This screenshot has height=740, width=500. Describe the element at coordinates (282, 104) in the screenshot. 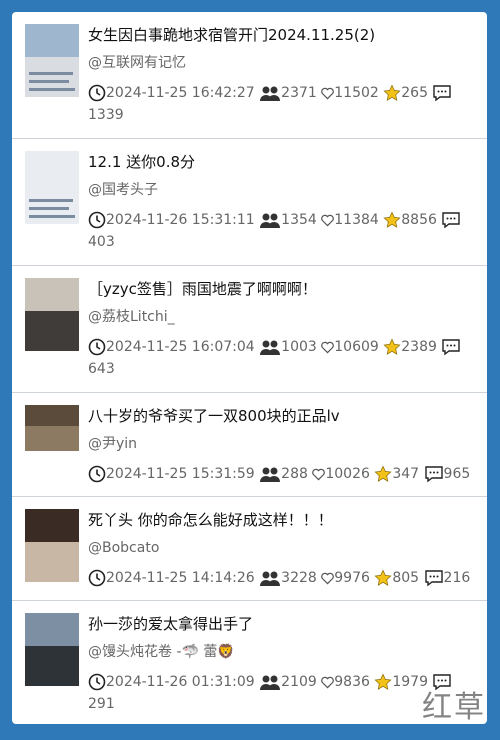

I see `video-meta: 2024-11-25 16:42:27 2371 11502 265 1339` at that location.